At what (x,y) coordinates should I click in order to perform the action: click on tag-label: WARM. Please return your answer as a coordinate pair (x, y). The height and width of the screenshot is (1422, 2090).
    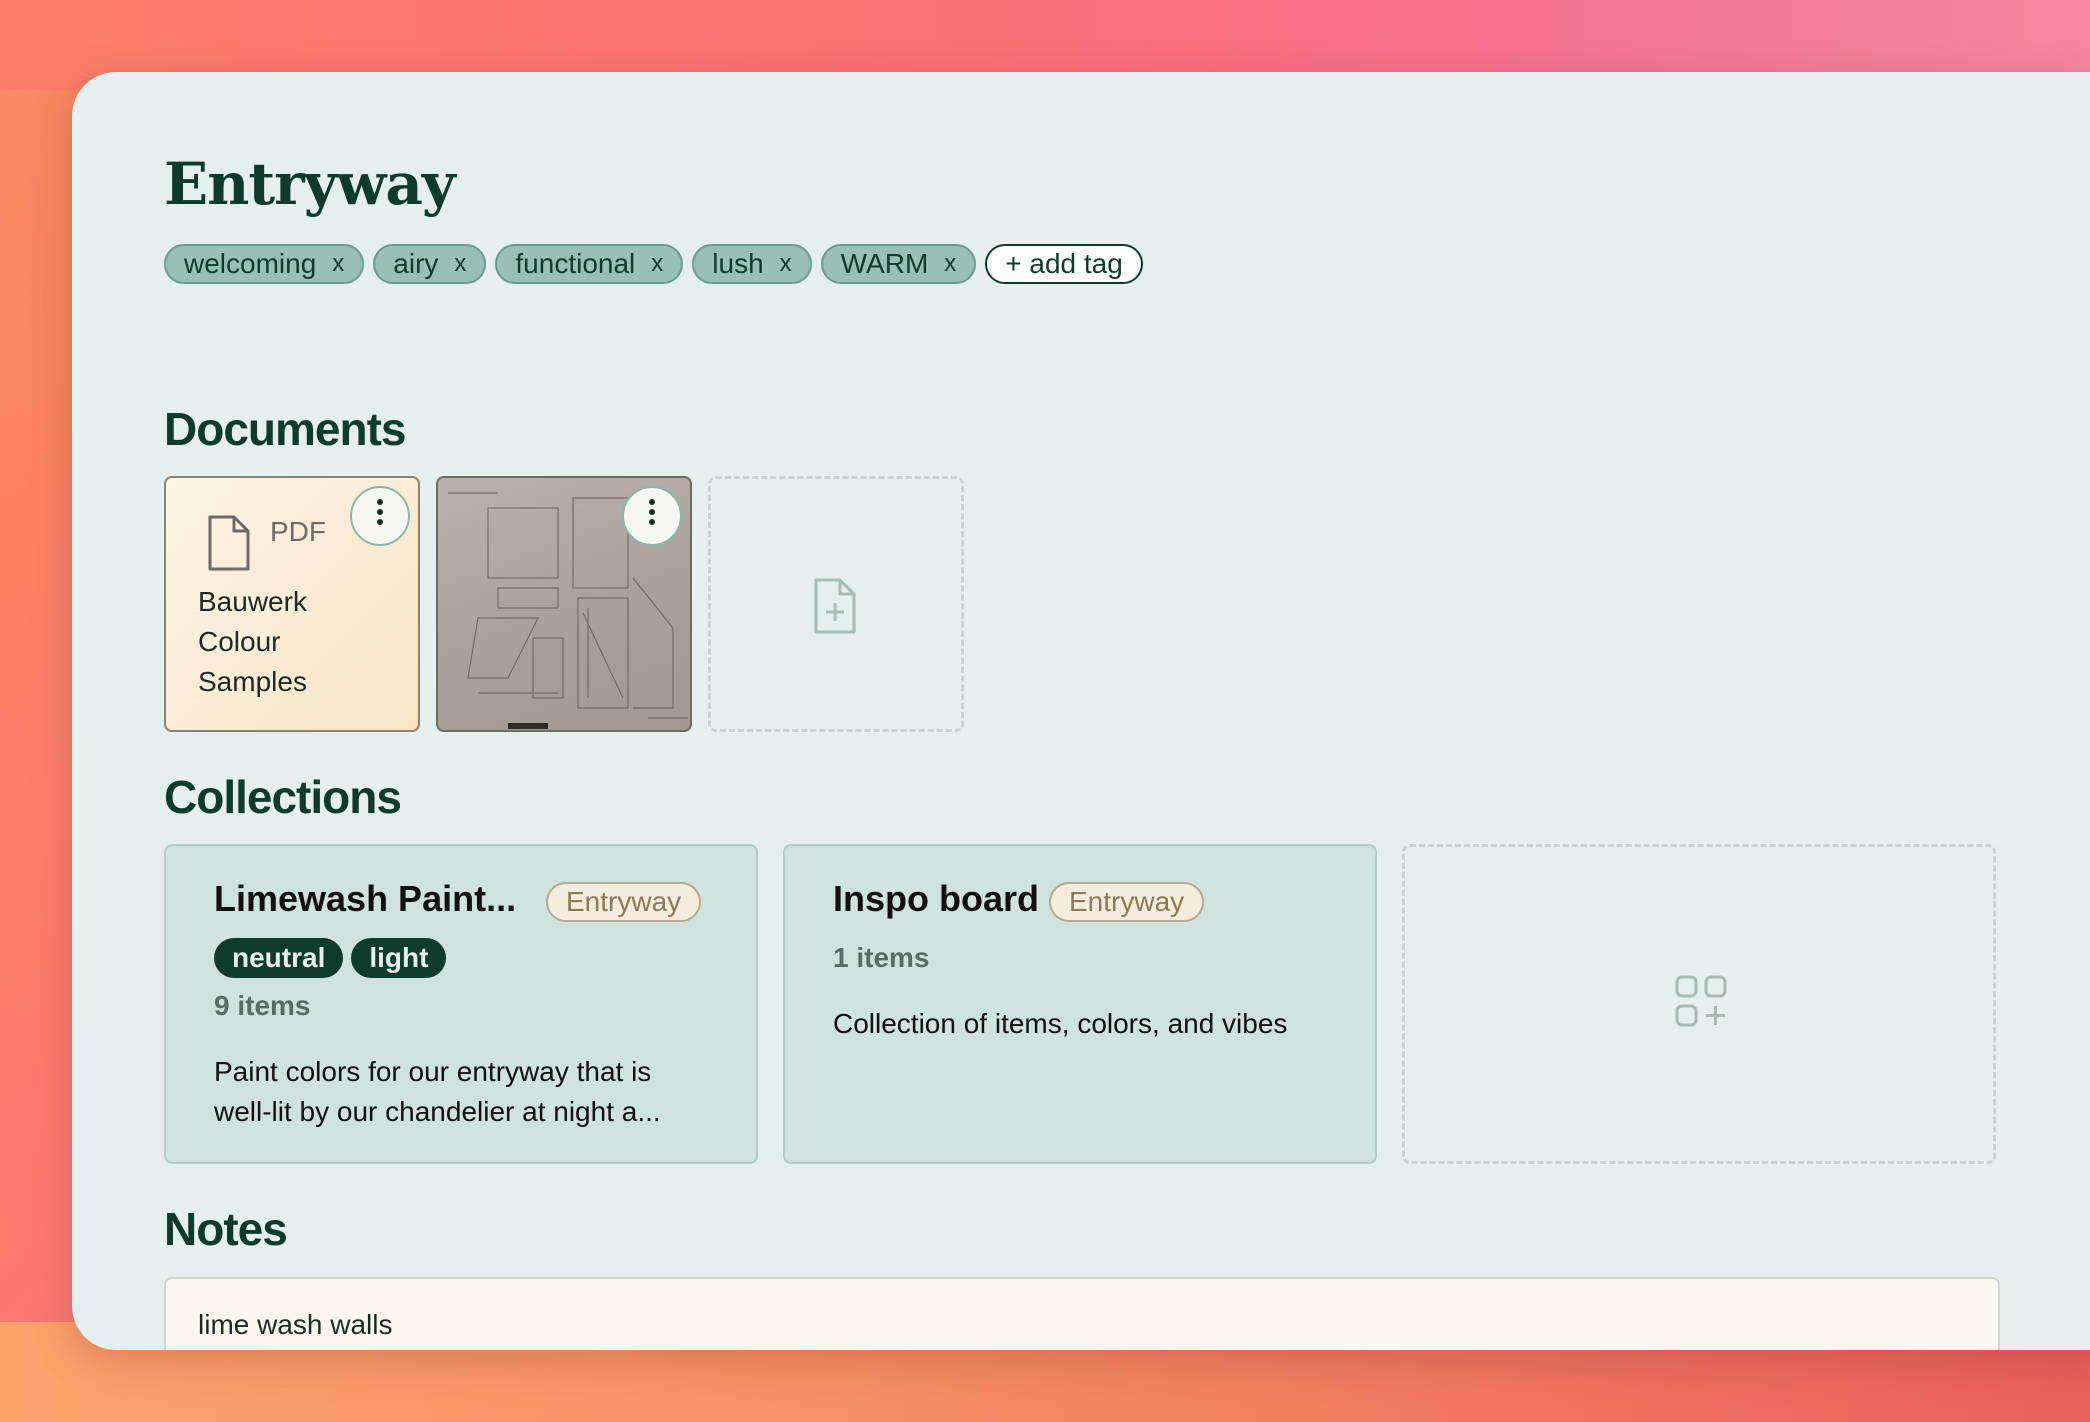
    Looking at the image, I should click on (884, 263).